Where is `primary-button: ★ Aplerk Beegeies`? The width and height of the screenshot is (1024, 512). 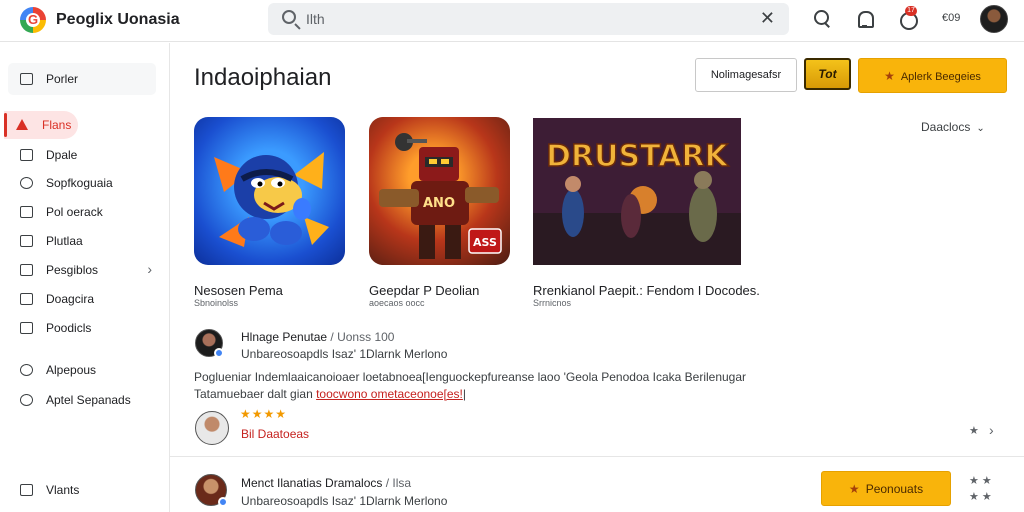
primary-button: ★ Aplerk Beegeies is located at coordinates (932, 75).